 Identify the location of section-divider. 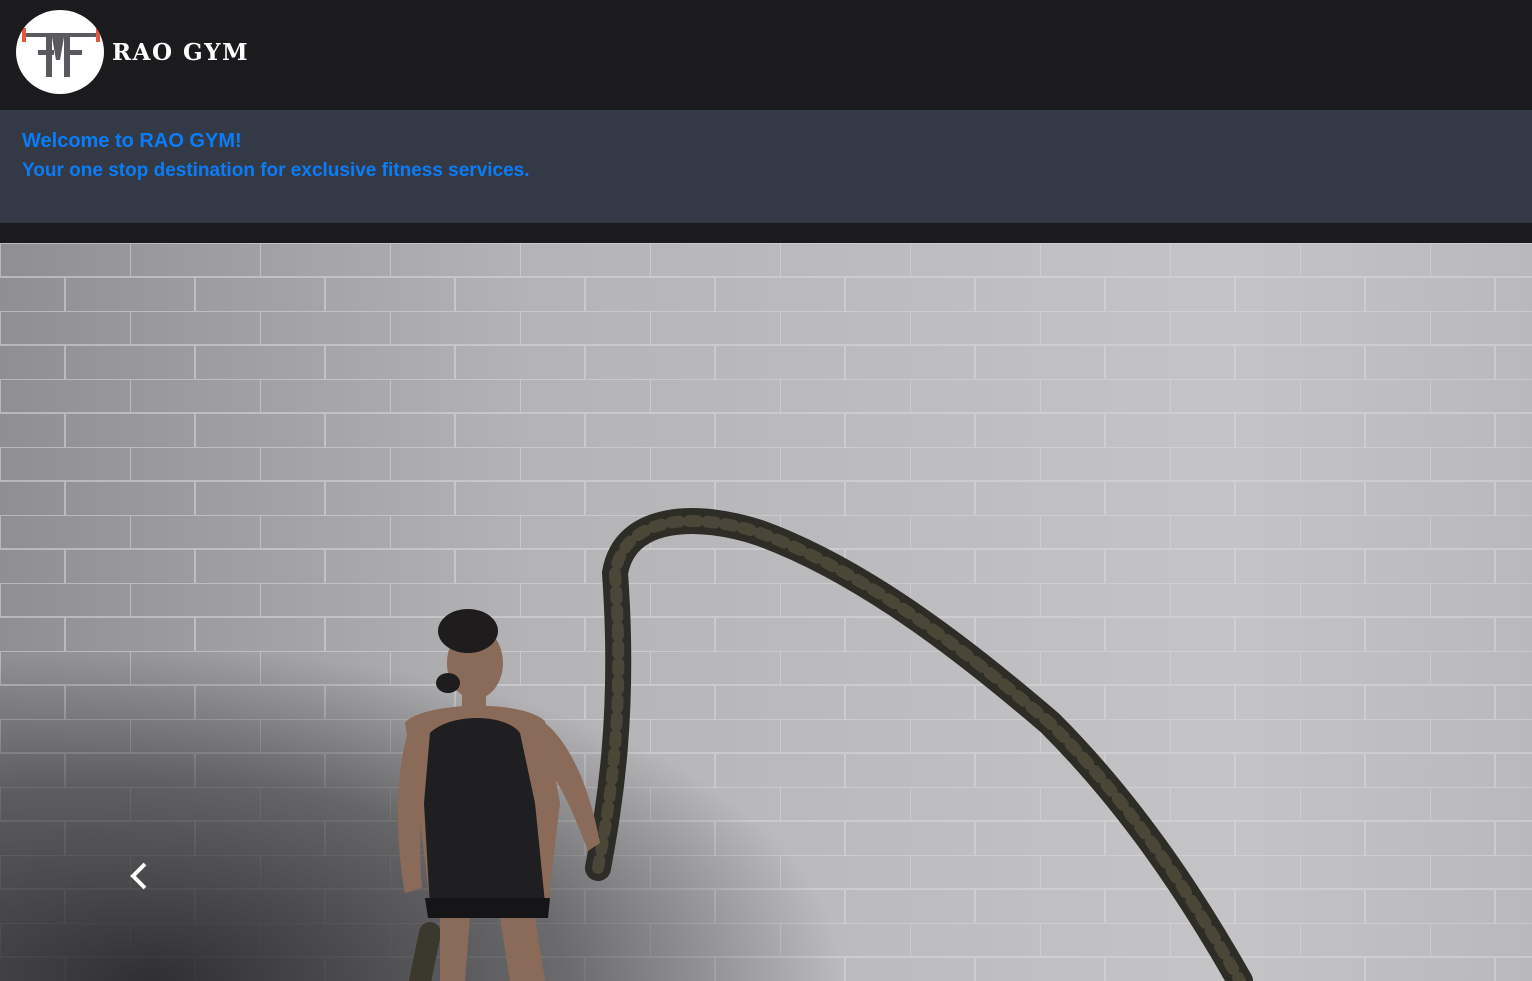
(766, 233).